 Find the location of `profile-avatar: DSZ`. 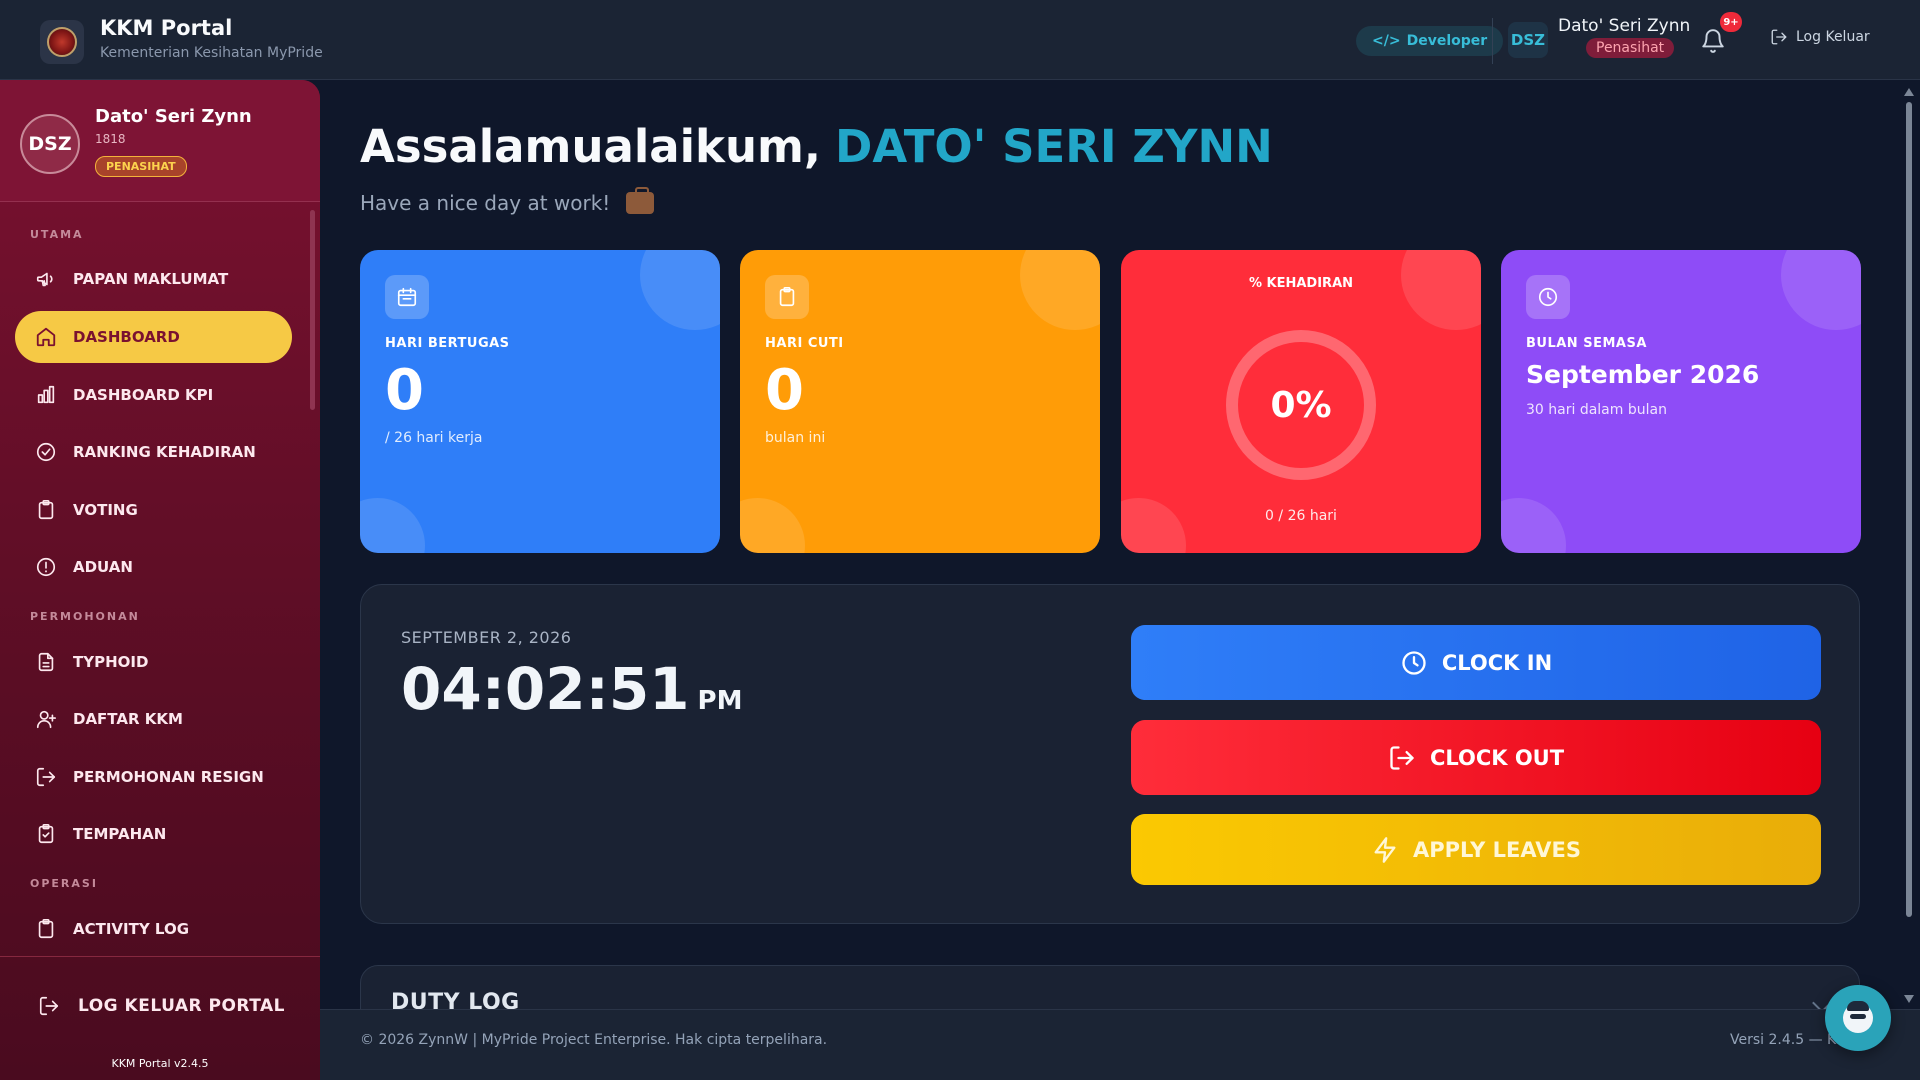

profile-avatar: DSZ is located at coordinates (50, 144).